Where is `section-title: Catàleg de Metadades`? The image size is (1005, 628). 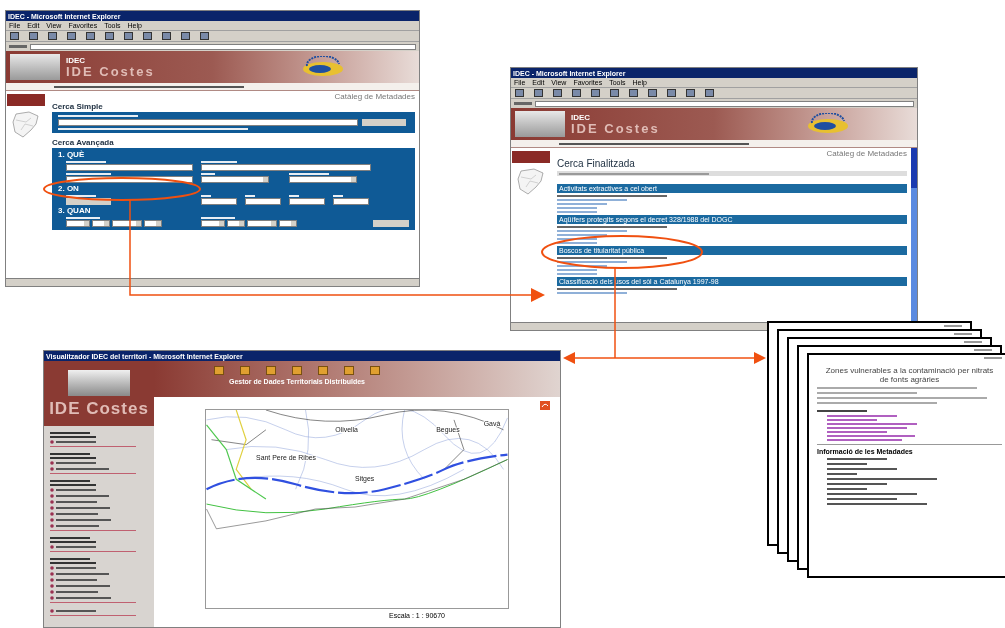
section-title: Catàleg de Metadades is located at coordinates (374, 97).